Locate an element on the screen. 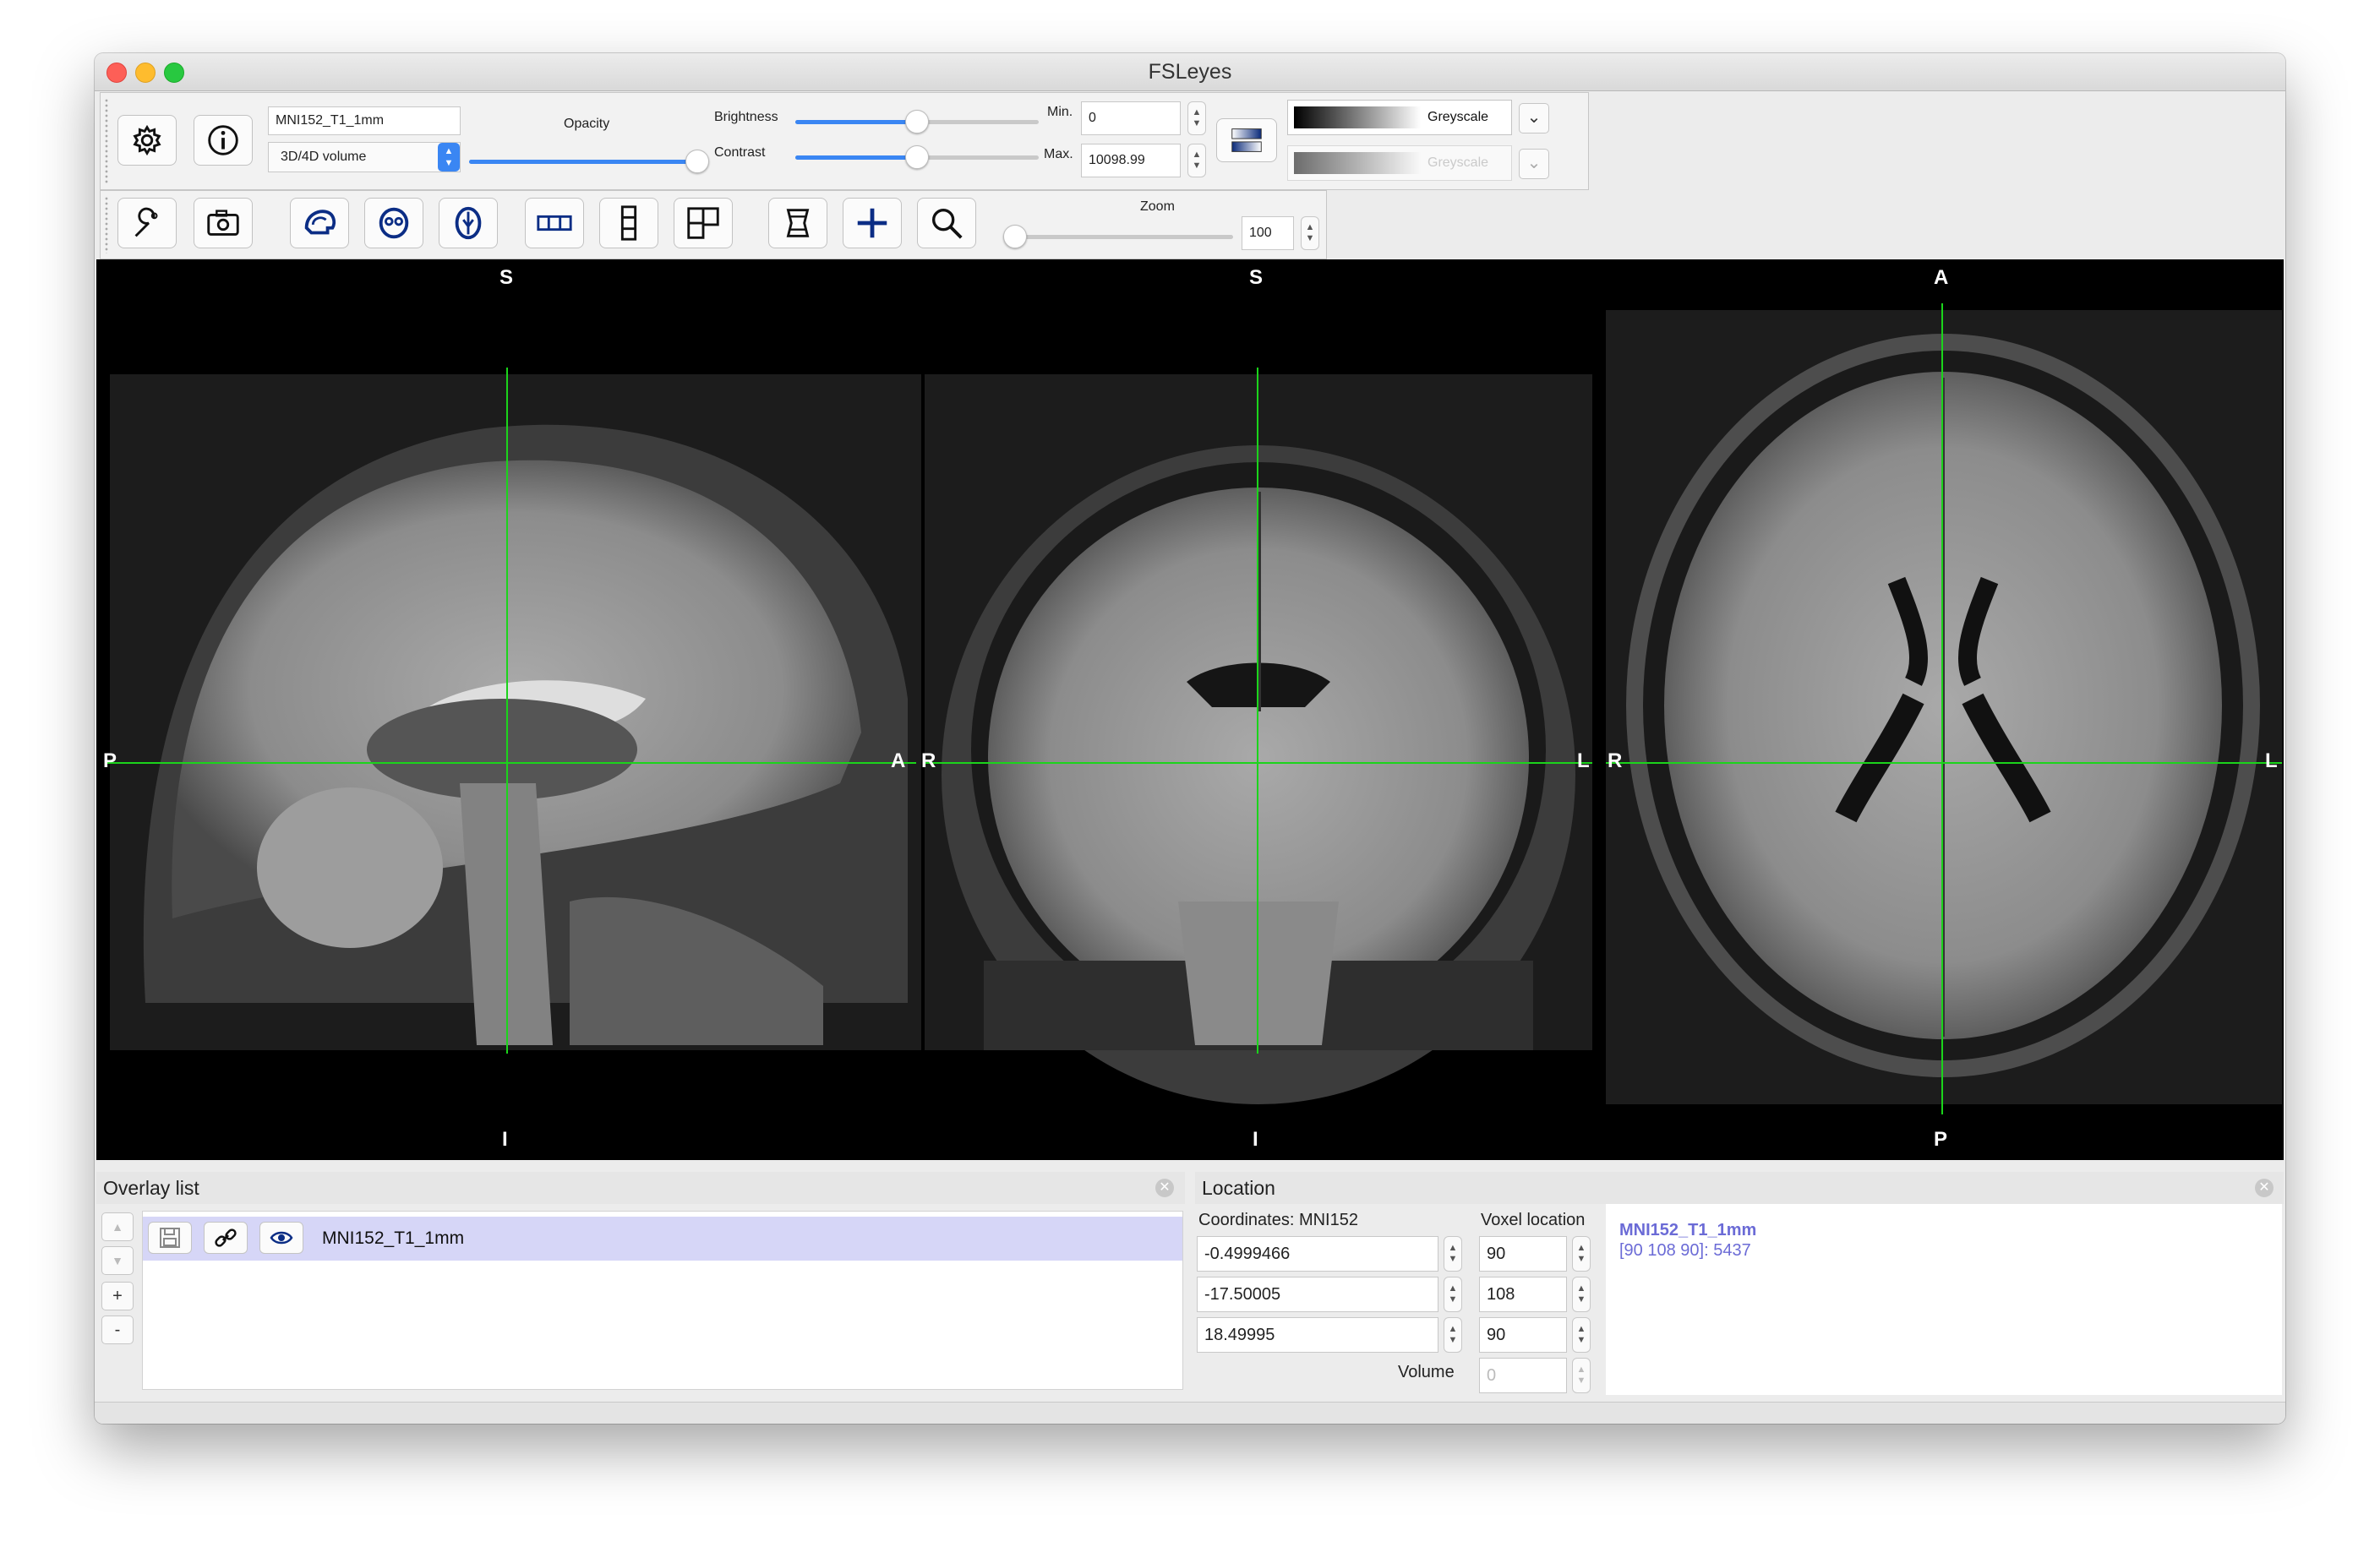 The width and height of the screenshot is (2380, 1558). axial-bottom-label: P is located at coordinates (1941, 1139).